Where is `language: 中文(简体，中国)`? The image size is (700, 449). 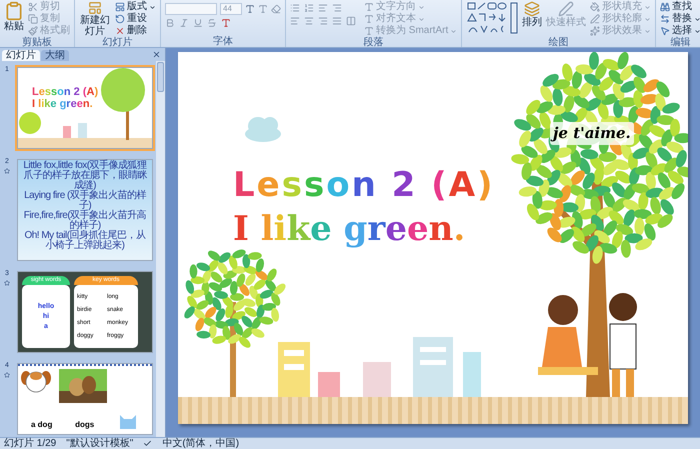 language: 中文(简体，中国) is located at coordinates (201, 443).